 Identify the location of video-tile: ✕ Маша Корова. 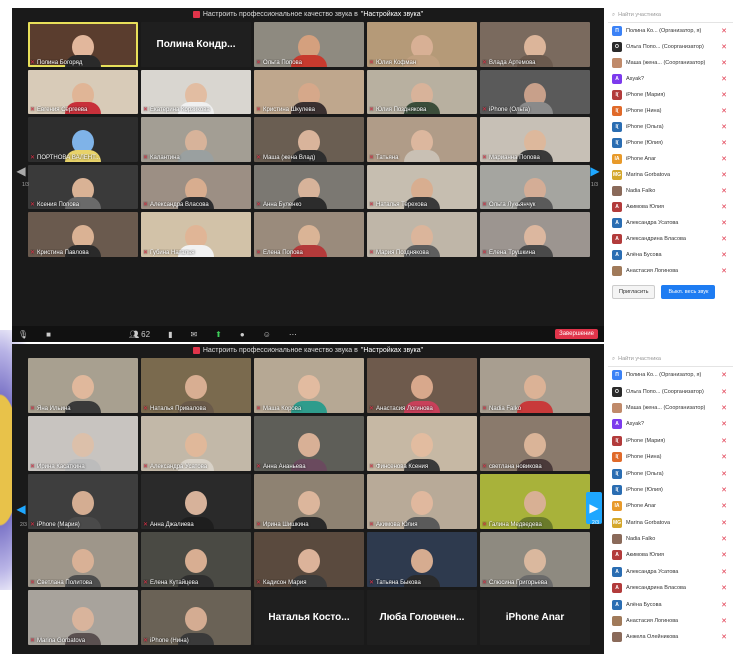
(309, 385).